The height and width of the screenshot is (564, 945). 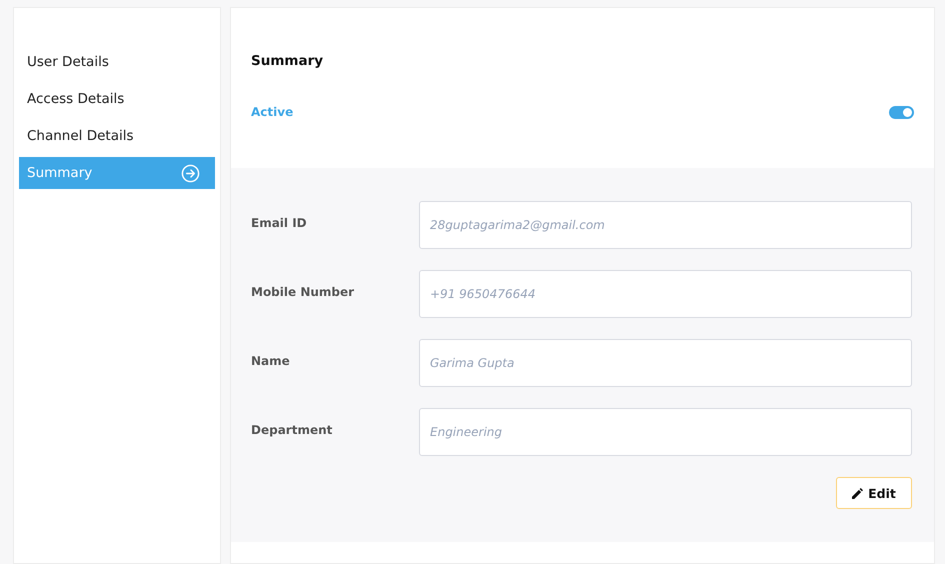 I want to click on input-field: Garima Gupta, so click(x=665, y=363).